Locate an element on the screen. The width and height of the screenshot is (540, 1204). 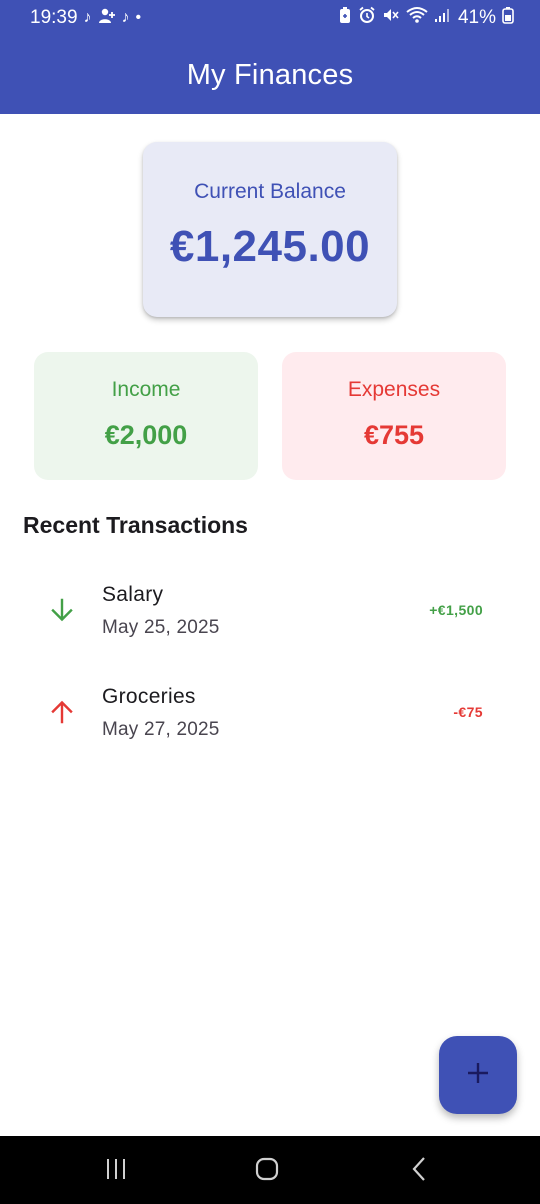
status-right: 41% is located at coordinates (426, 18).